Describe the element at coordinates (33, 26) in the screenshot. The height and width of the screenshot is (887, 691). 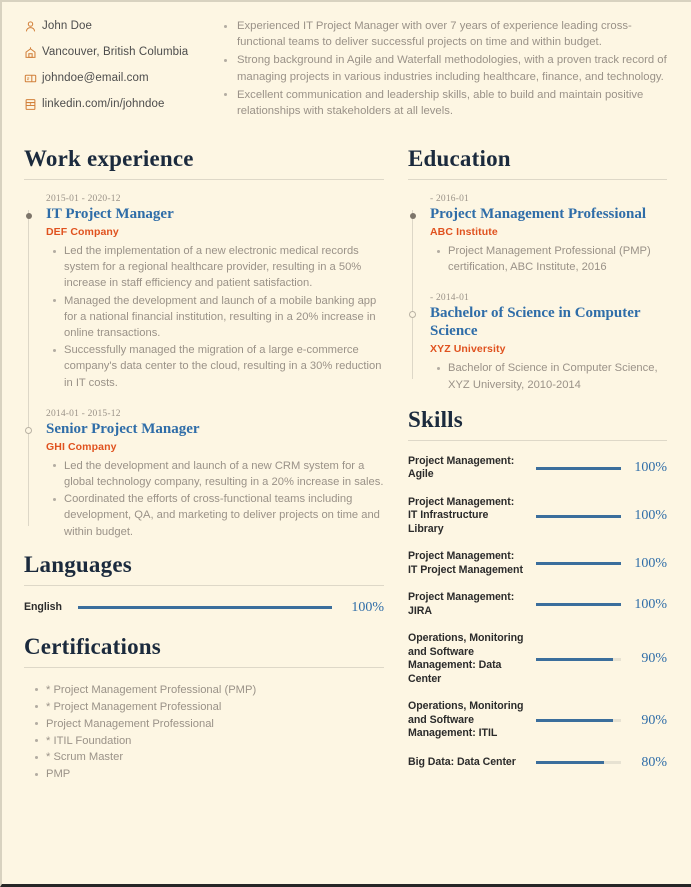
I see `person-icon` at that location.